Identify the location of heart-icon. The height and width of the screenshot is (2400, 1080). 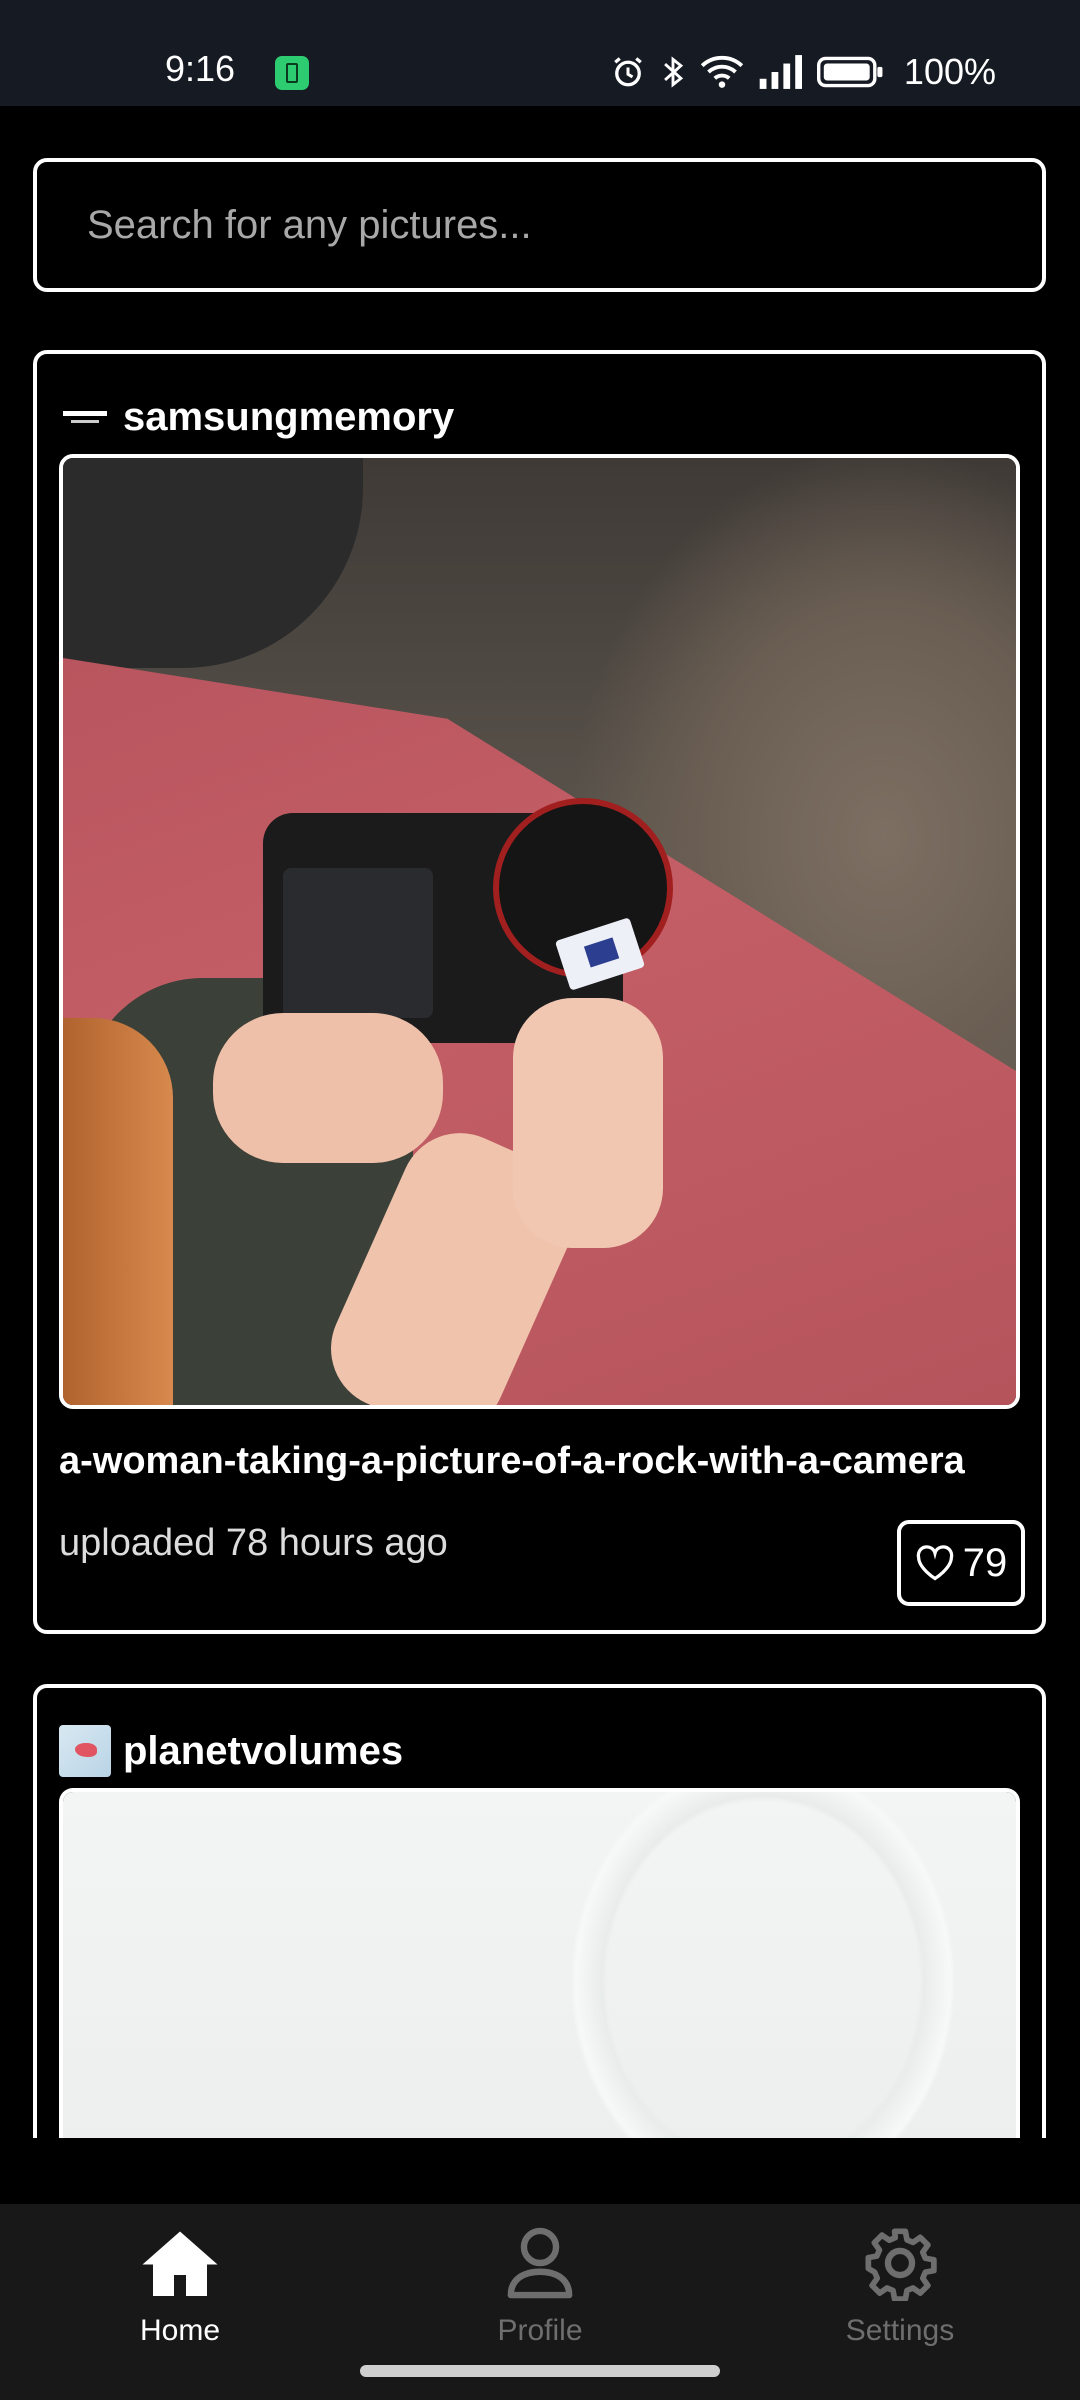
(935, 1563).